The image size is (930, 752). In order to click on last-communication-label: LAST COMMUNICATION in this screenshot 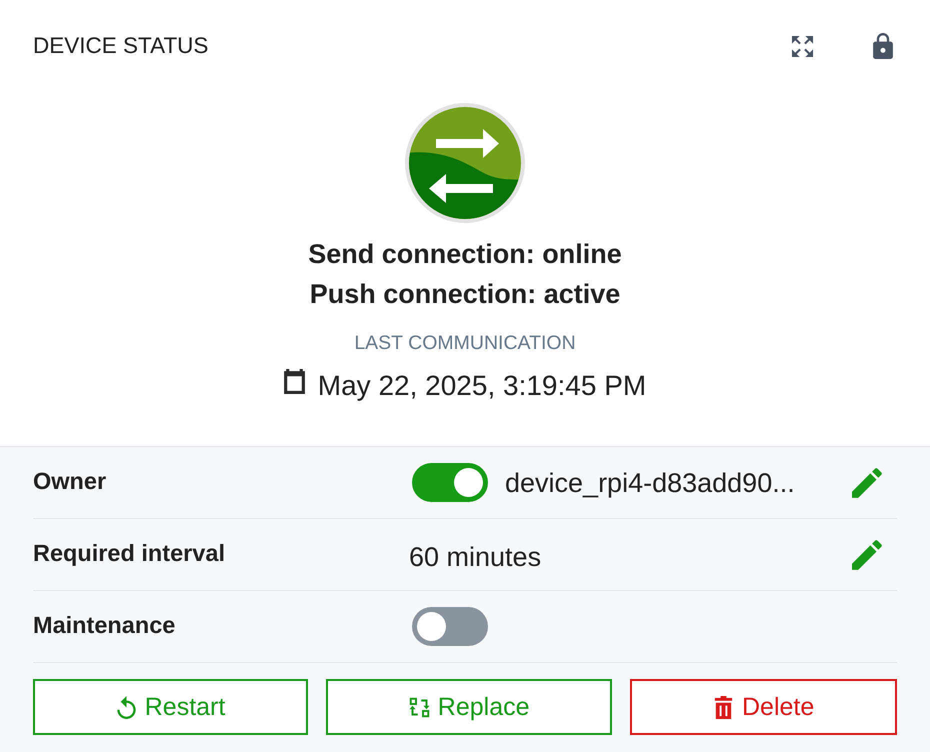, I will do `click(465, 343)`.